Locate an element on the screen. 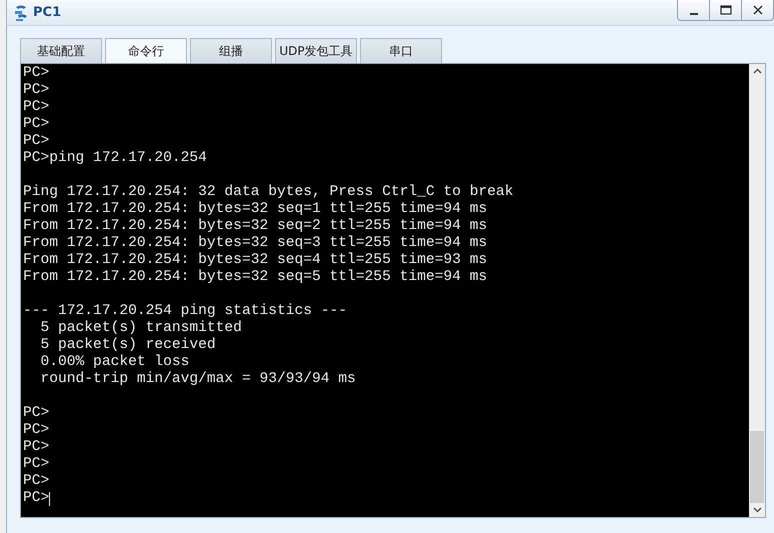  maximize-button is located at coordinates (725, 10).